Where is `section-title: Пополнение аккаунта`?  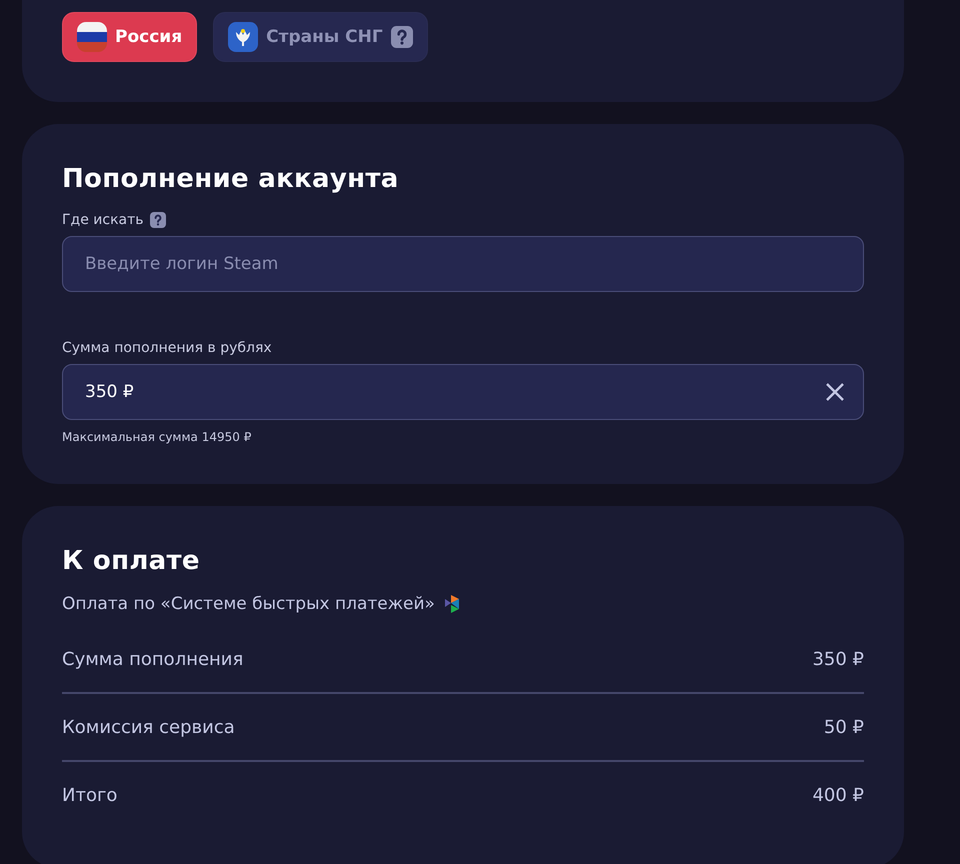 section-title: Пополнение аккаунта is located at coordinates (231, 179).